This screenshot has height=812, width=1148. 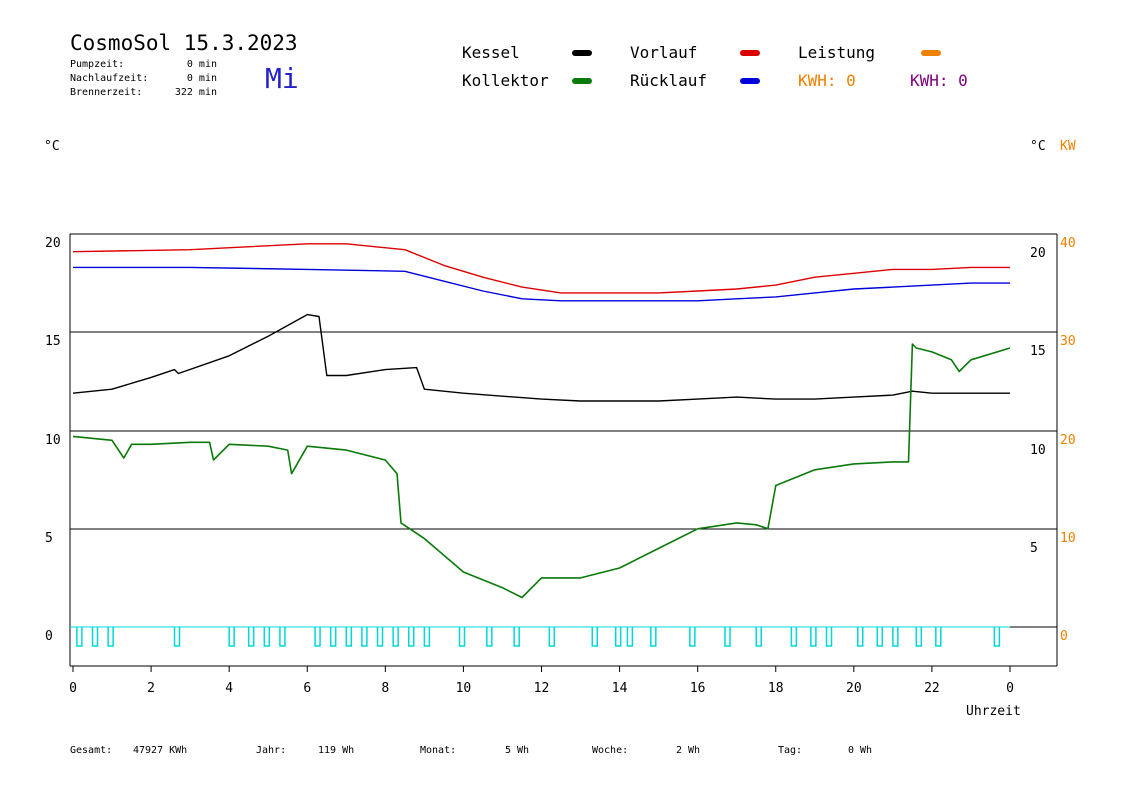 I want to click on y-left-tick-15: 15, so click(x=53, y=341).